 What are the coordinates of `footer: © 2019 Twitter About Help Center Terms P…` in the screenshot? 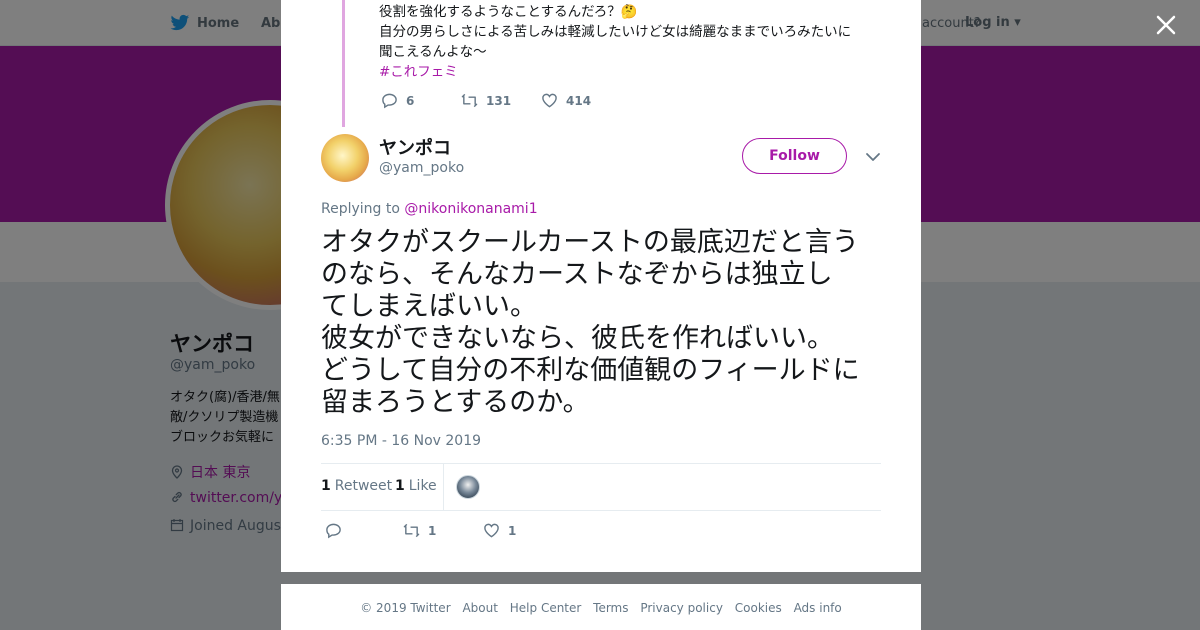 It's located at (601, 607).